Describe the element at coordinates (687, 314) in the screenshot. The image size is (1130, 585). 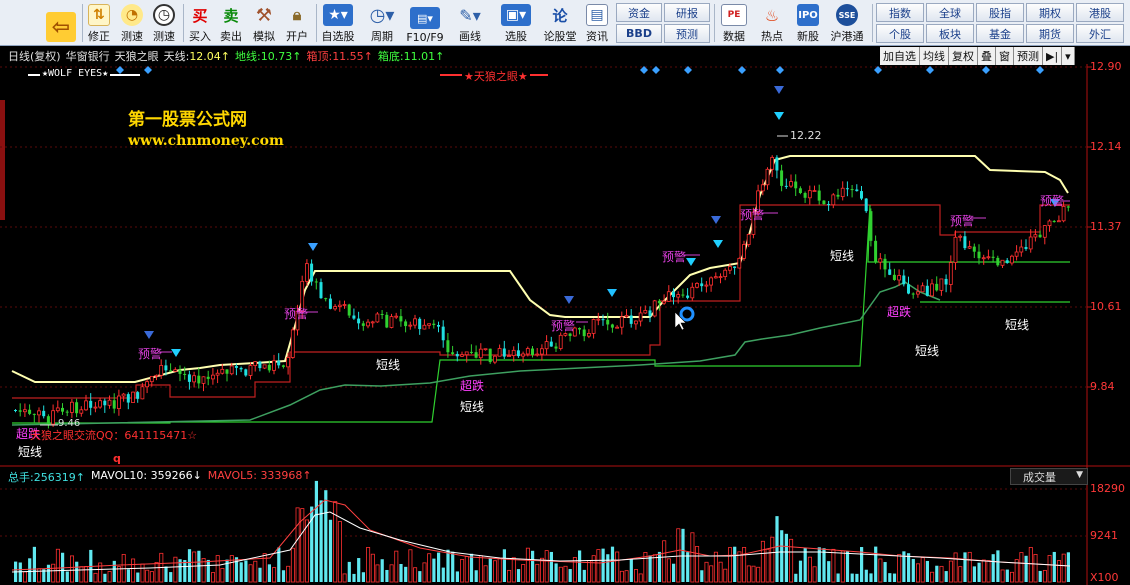
I see `cursor-circle-icon` at that location.